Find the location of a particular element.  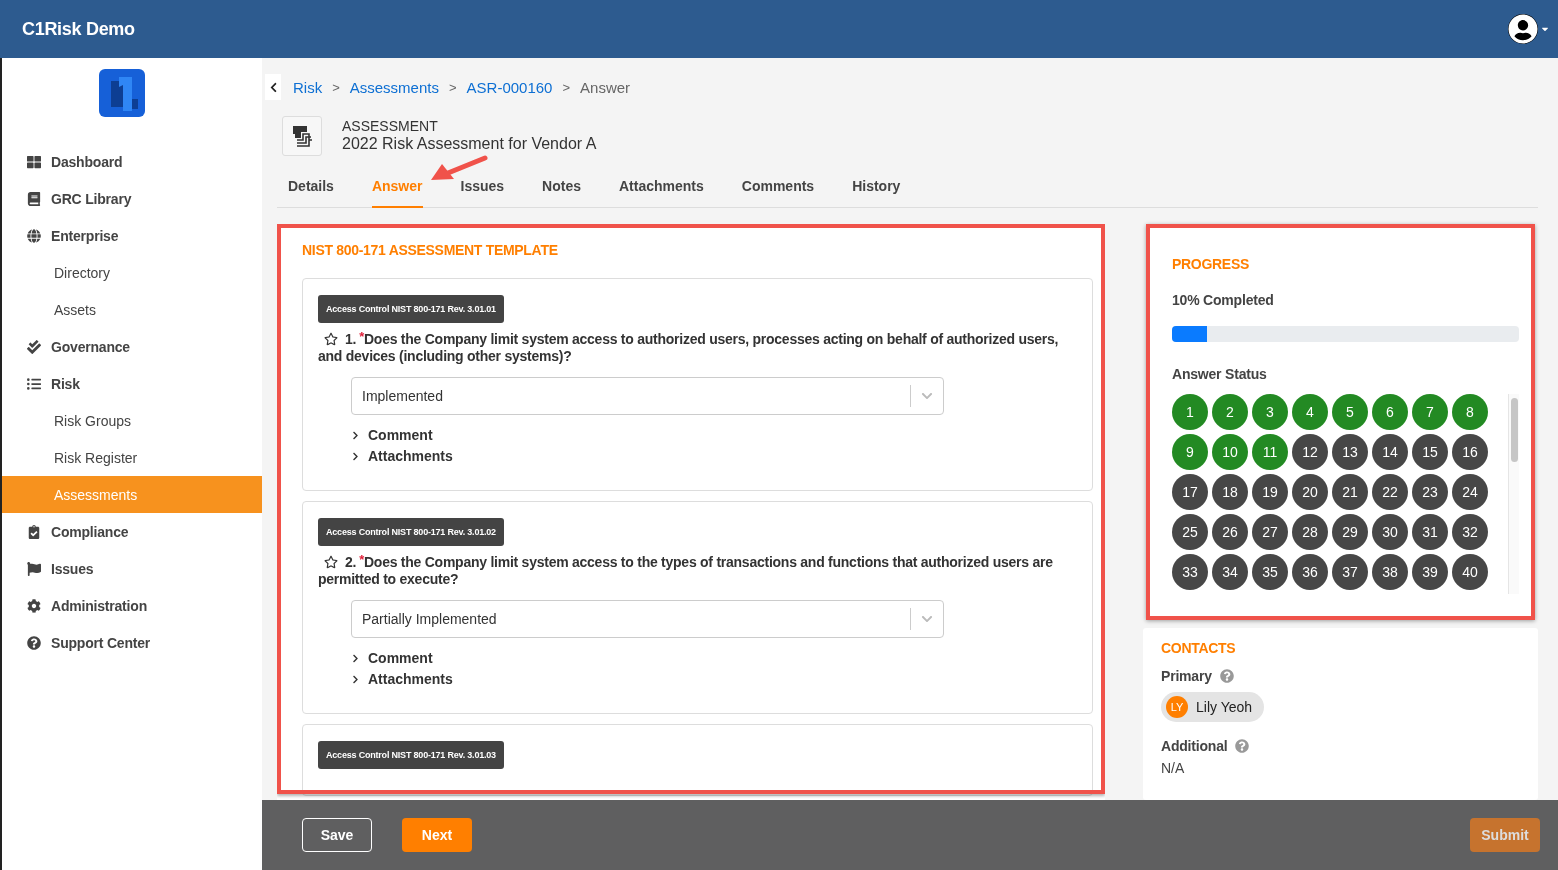

sidebar-item: Risk Groups is located at coordinates (132, 420).